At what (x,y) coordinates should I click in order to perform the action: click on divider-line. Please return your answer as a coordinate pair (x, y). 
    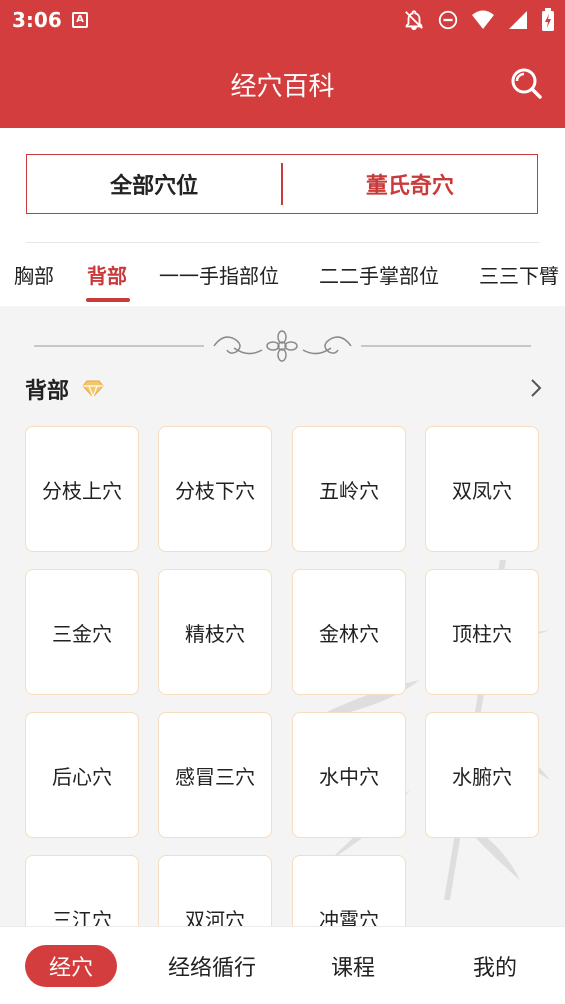
    Looking at the image, I should click on (283, 242).